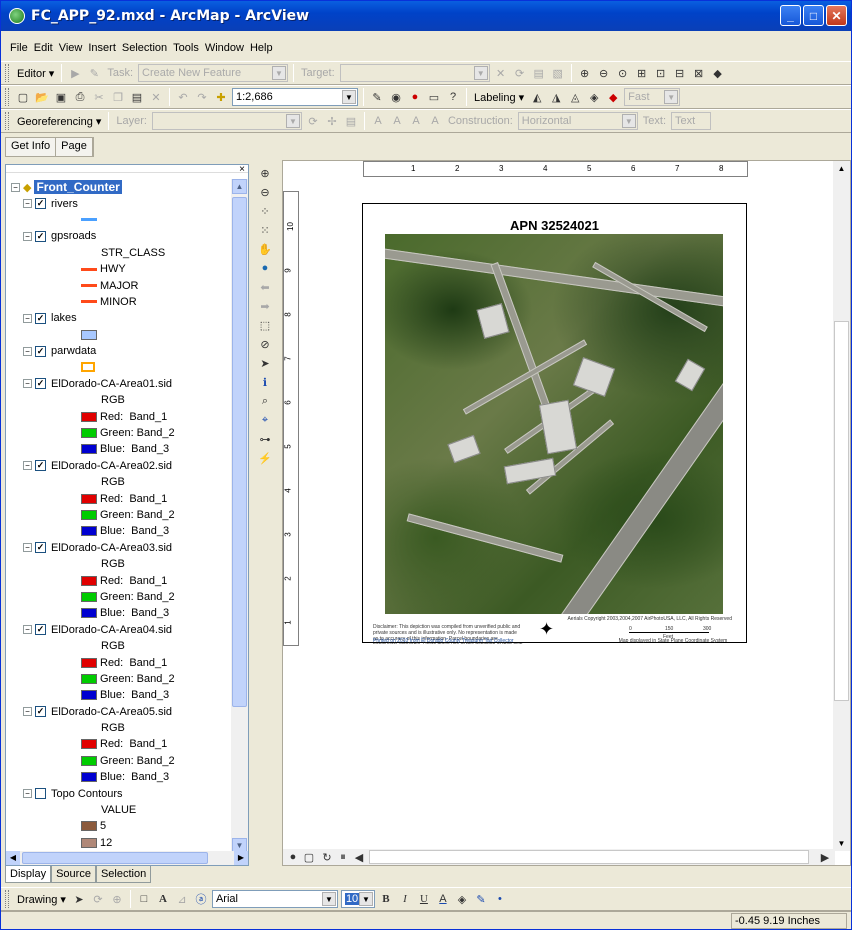 The height and width of the screenshot is (930, 852). I want to click on text-a-curve-icon: A, so click(435, 121).